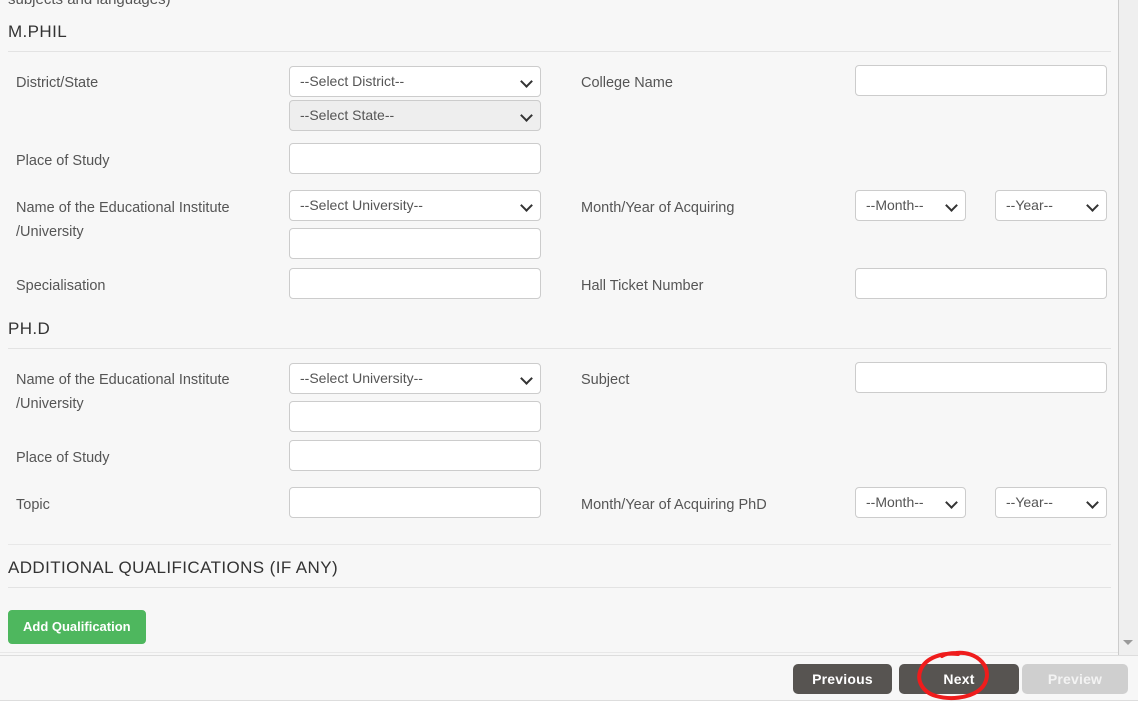 The height and width of the screenshot is (701, 1138). Describe the element at coordinates (1129, 644) in the screenshot. I see `scrollbar-down-arrow-icon` at that location.